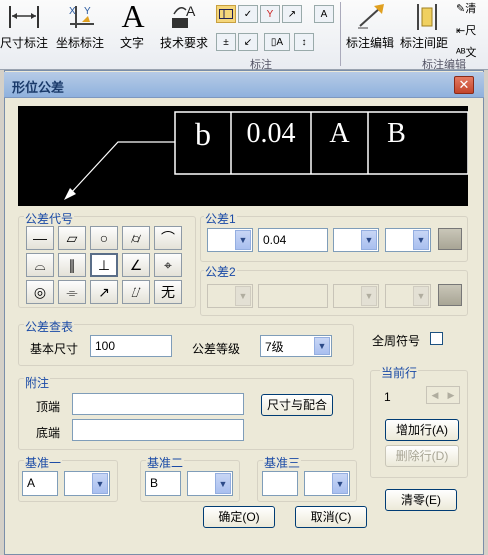 The image size is (488, 555). Describe the element at coordinates (72, 292) in the screenshot. I see `symmetry-button: ⌯` at that location.